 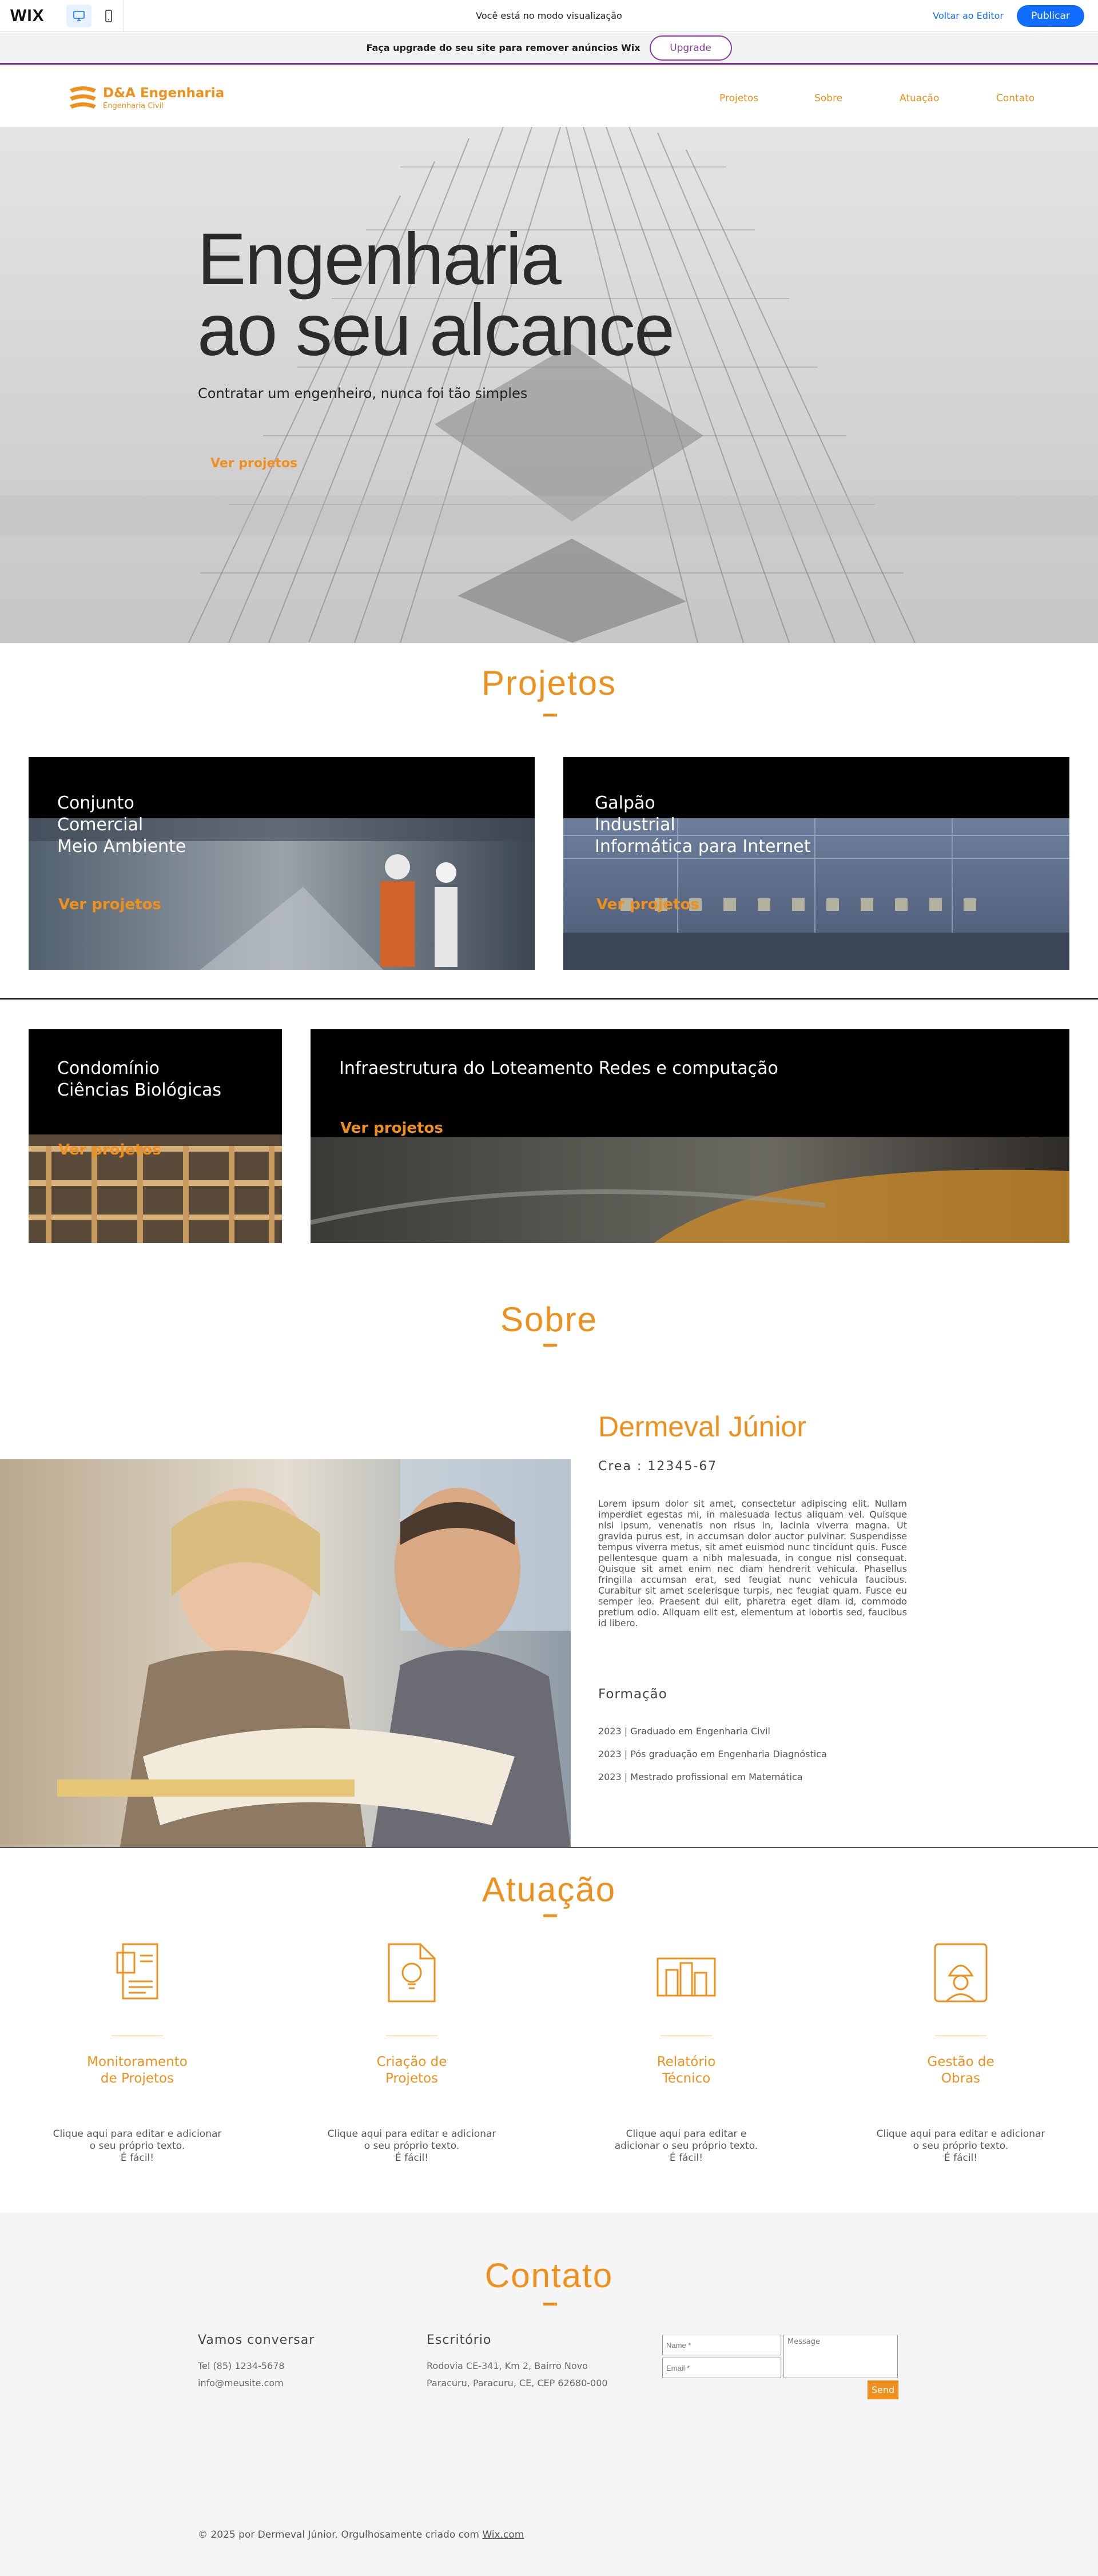 What do you see at coordinates (549, 683) in the screenshot?
I see `projects-title: Projetos` at bounding box center [549, 683].